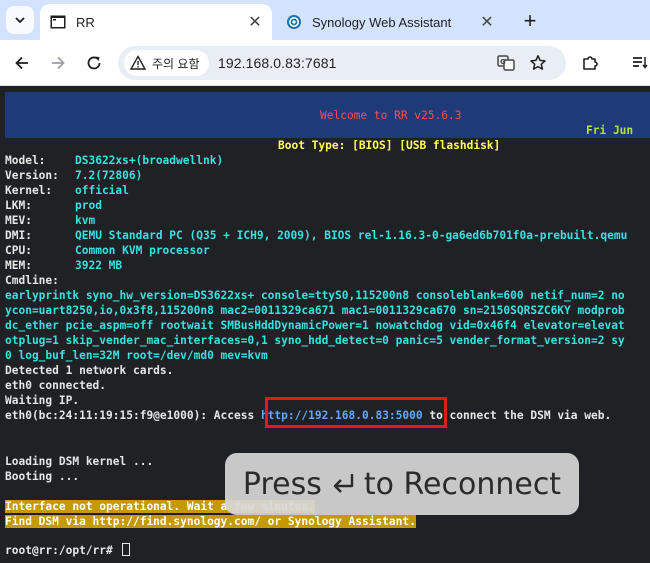 This screenshot has height=563, width=650. What do you see at coordinates (32, 280) in the screenshot?
I see `info-row-cmdline: Cmdline:` at bounding box center [32, 280].